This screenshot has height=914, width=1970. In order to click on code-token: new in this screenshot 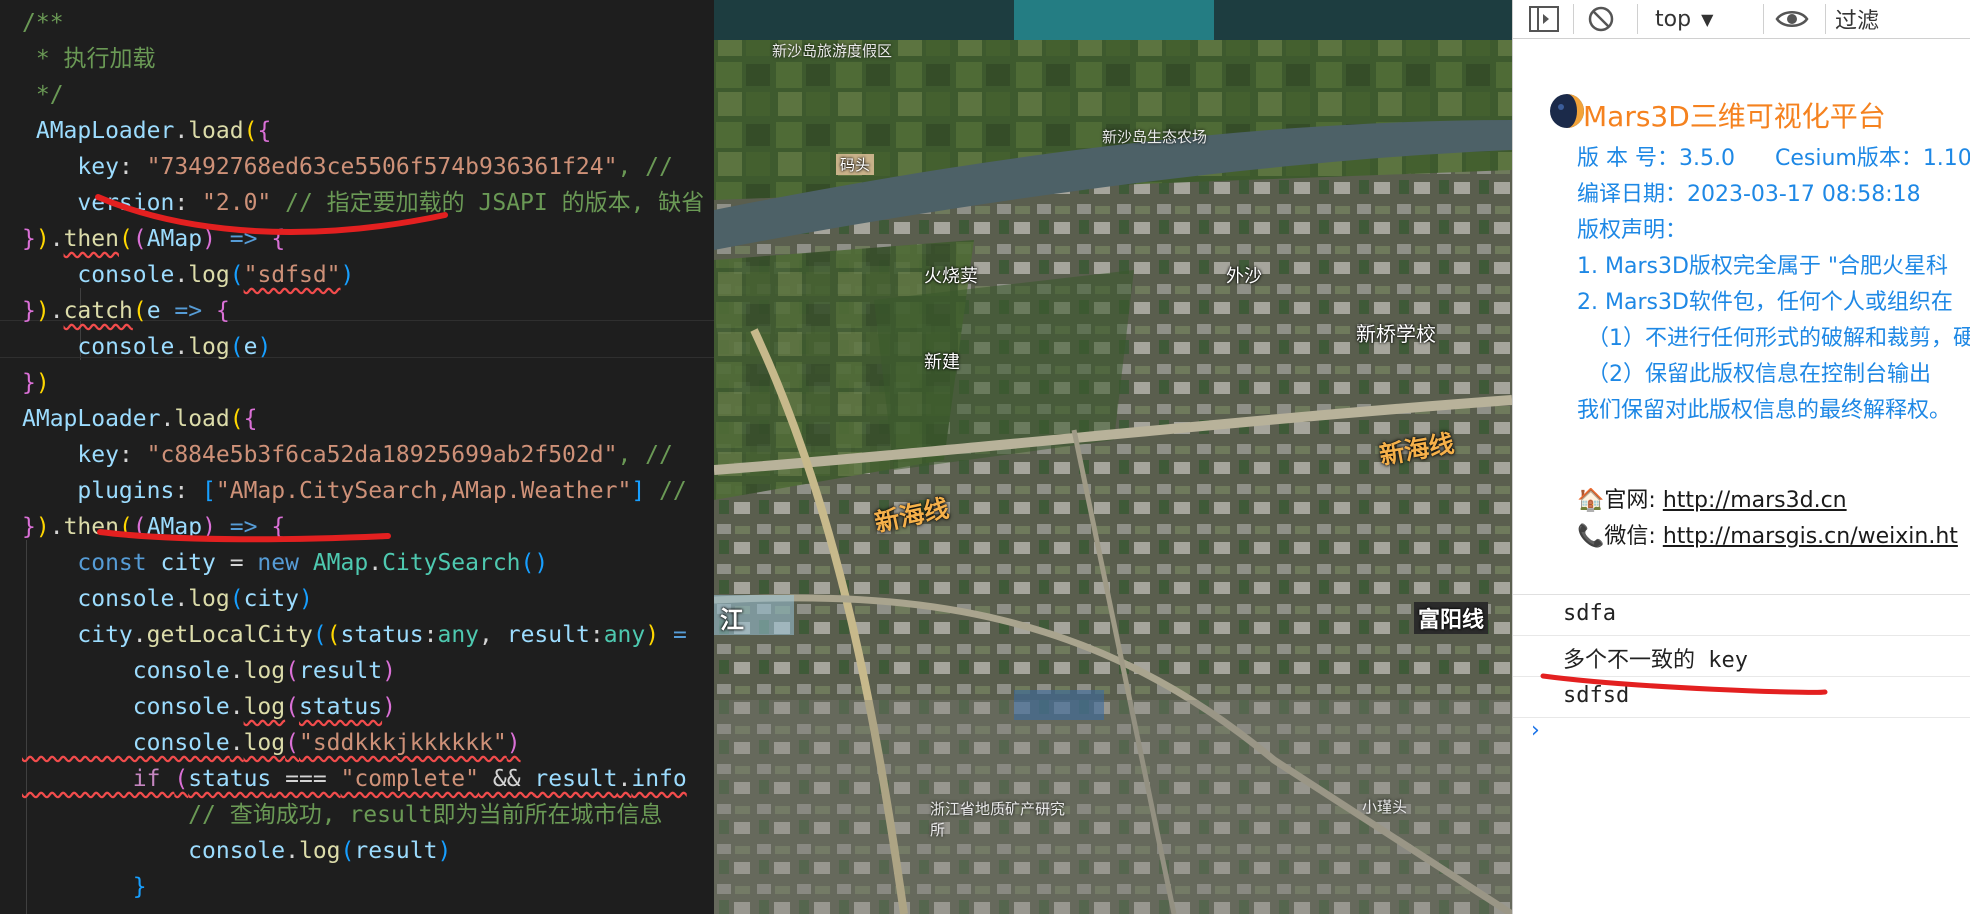, I will do `click(285, 563)`.